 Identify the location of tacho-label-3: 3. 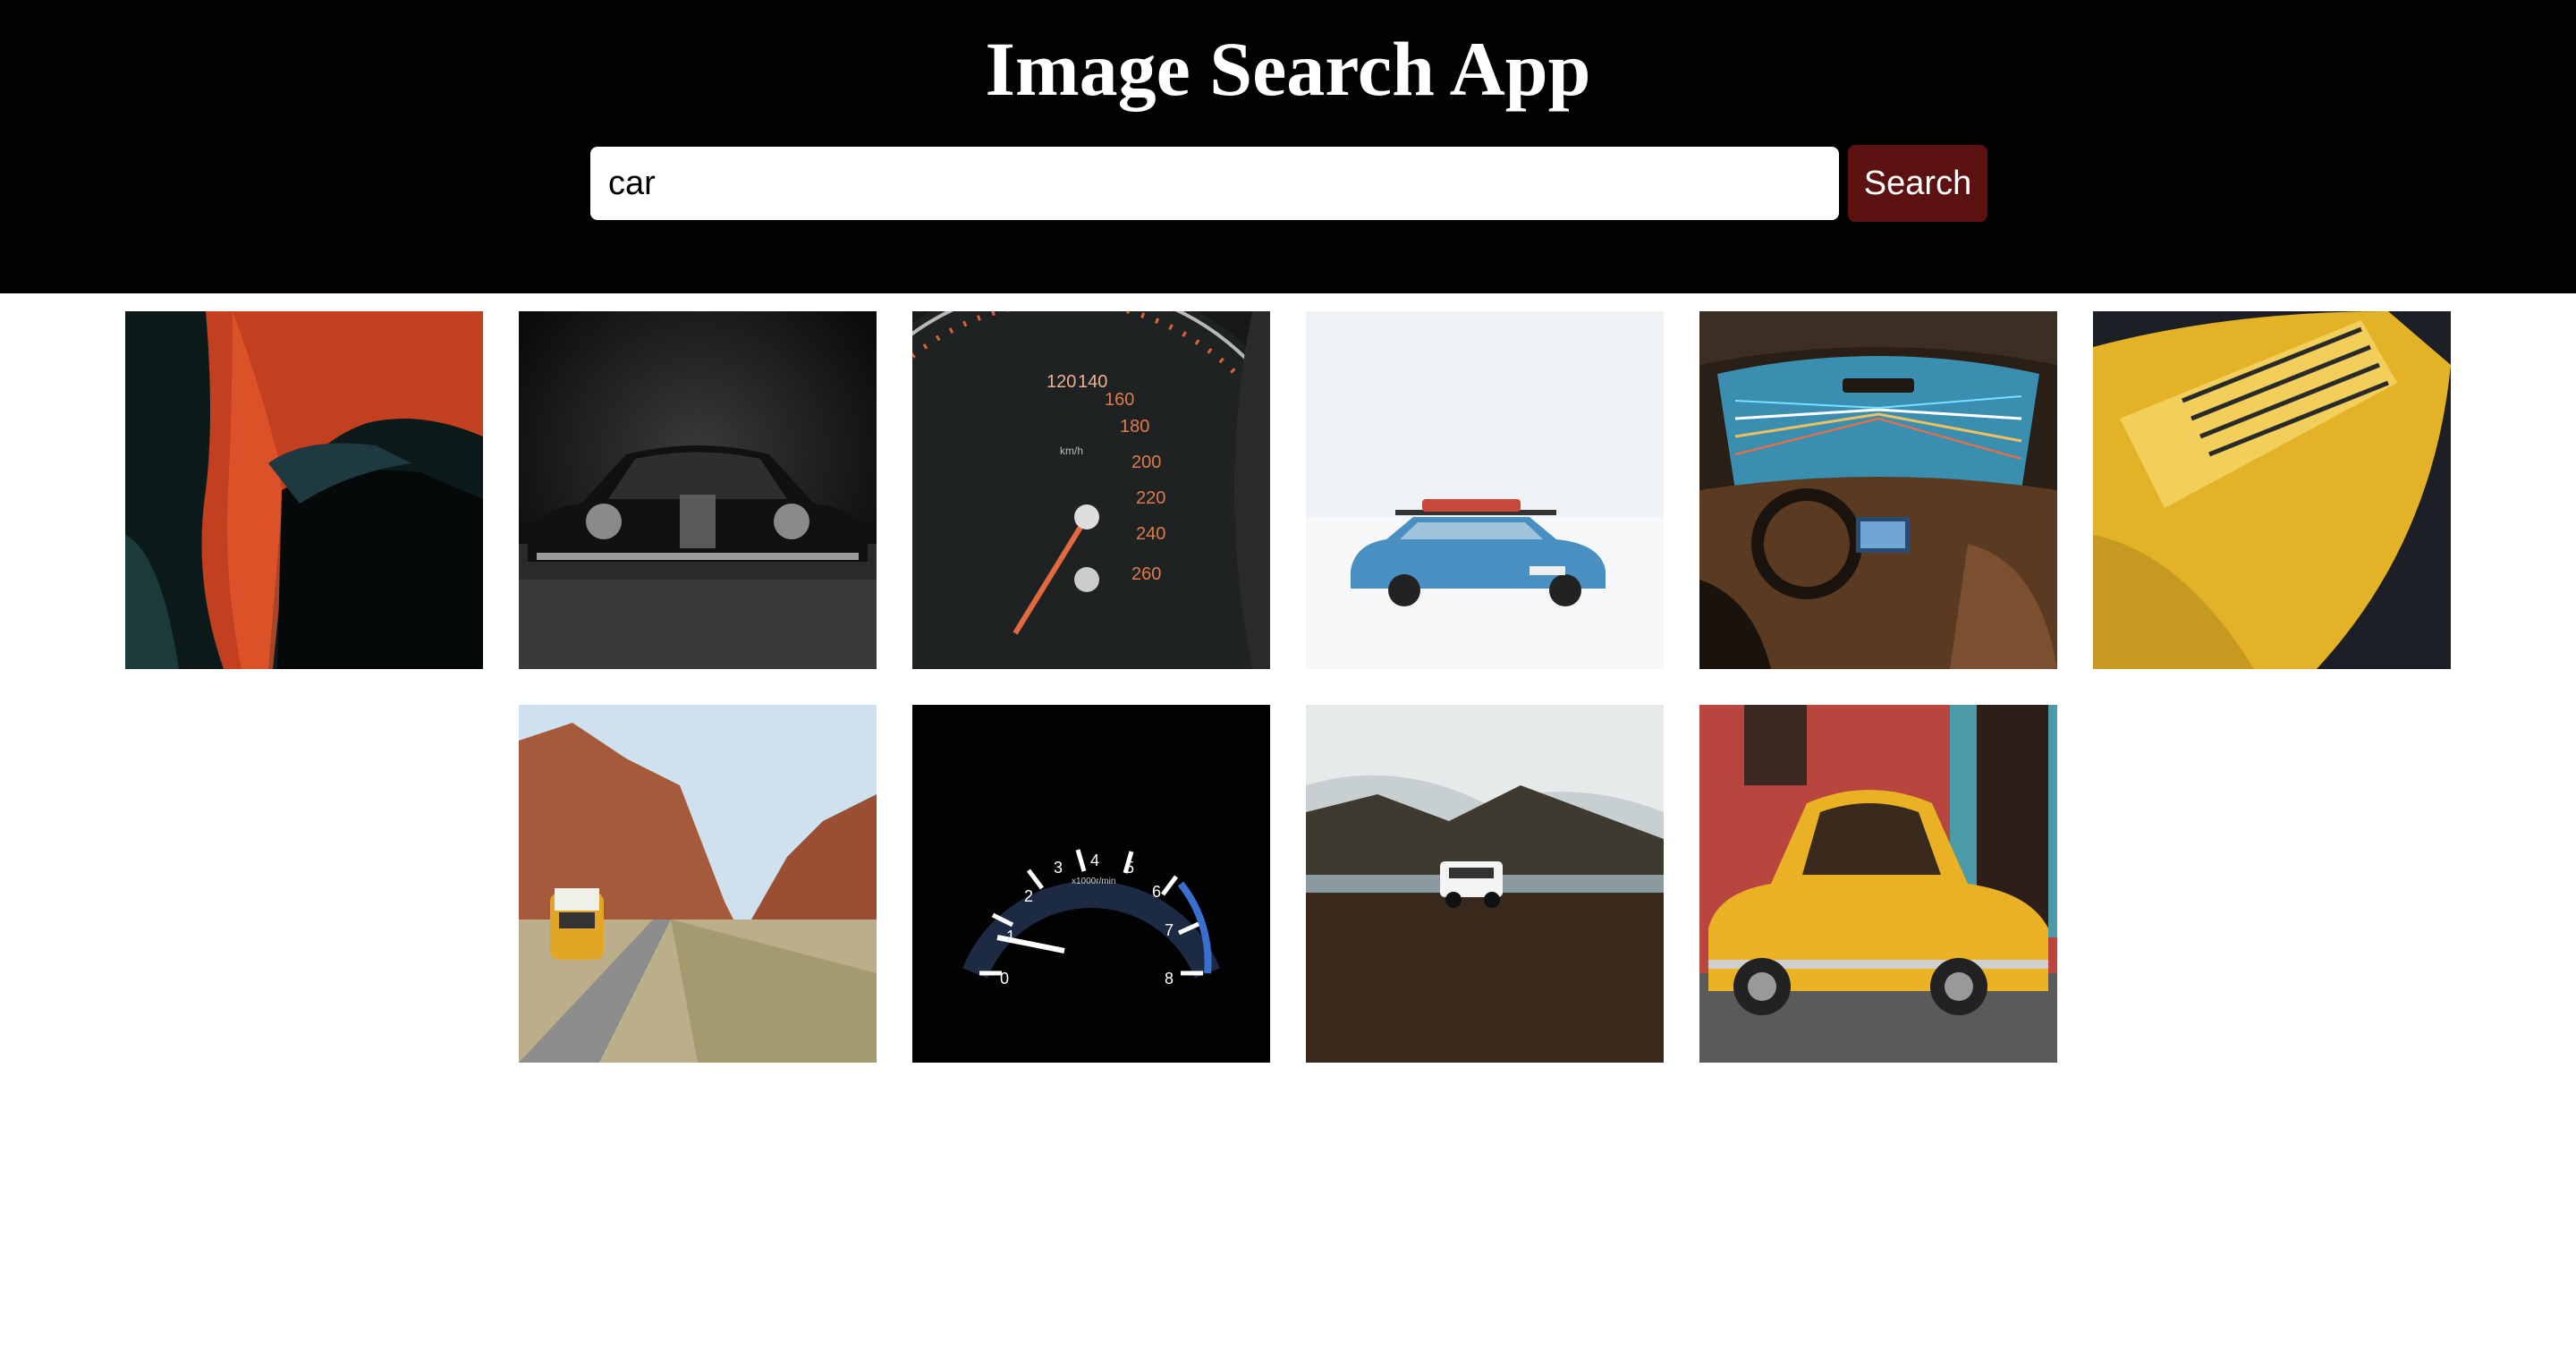
(1058, 868).